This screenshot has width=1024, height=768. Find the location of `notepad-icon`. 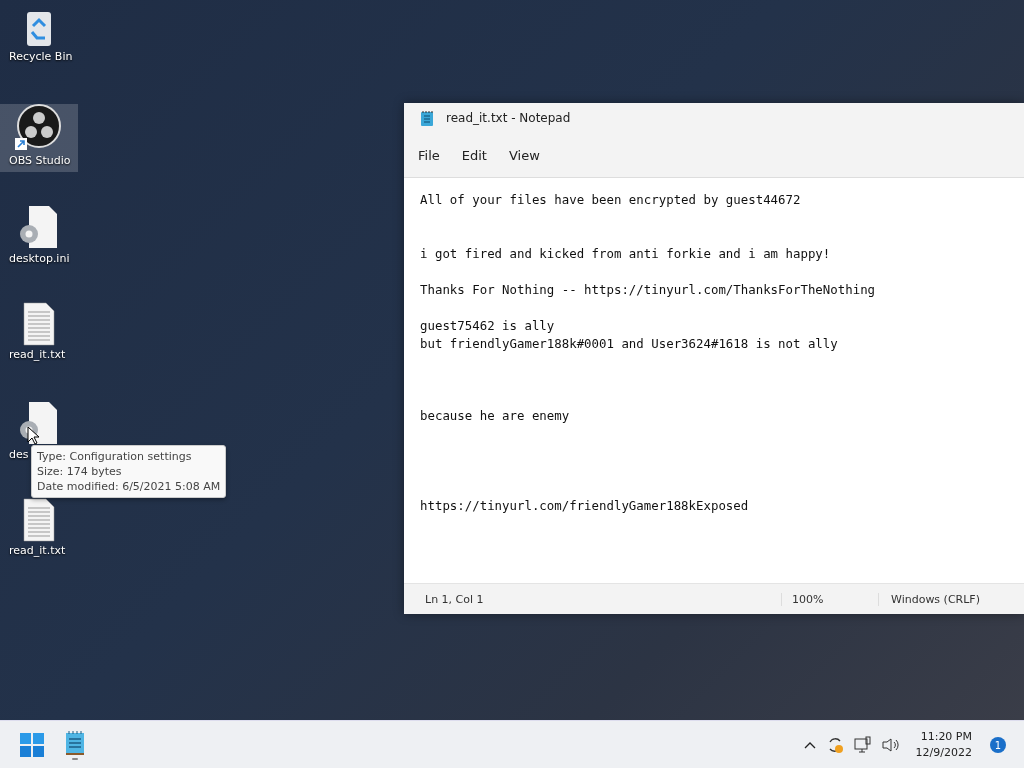

notepad-icon is located at coordinates (427, 118).